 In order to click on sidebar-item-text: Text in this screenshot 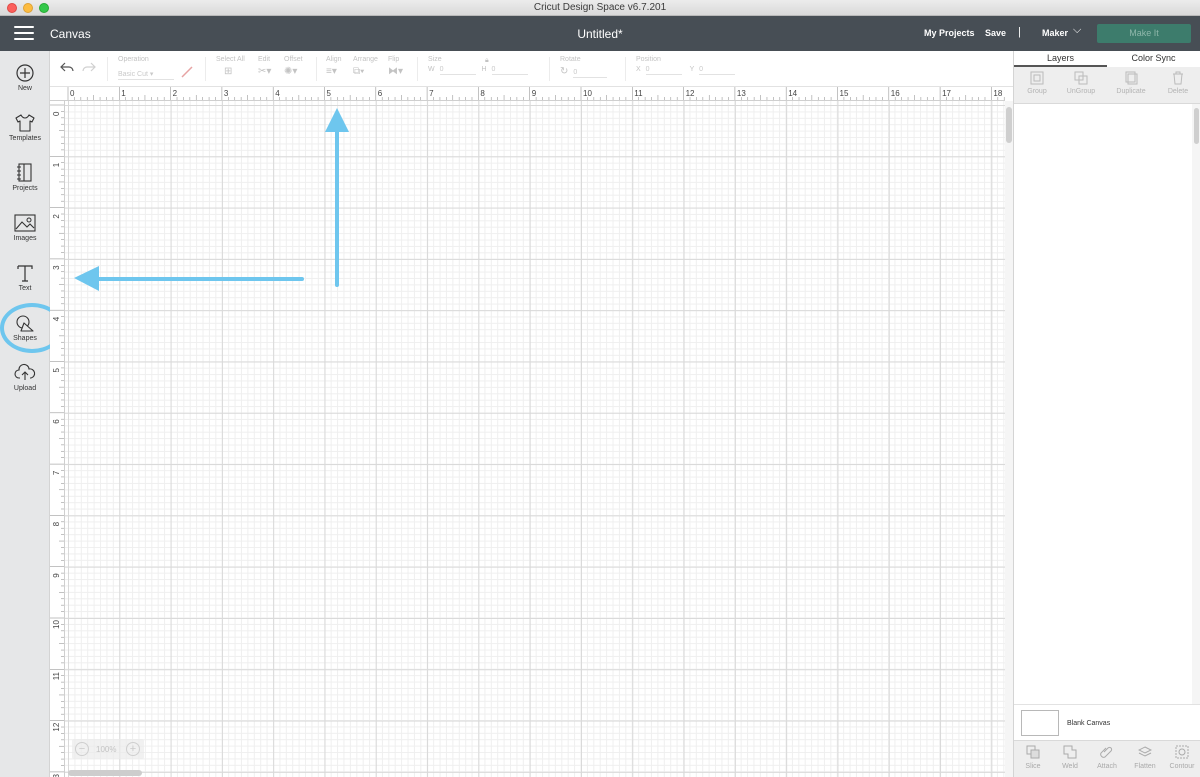, I will do `click(25, 286)`.